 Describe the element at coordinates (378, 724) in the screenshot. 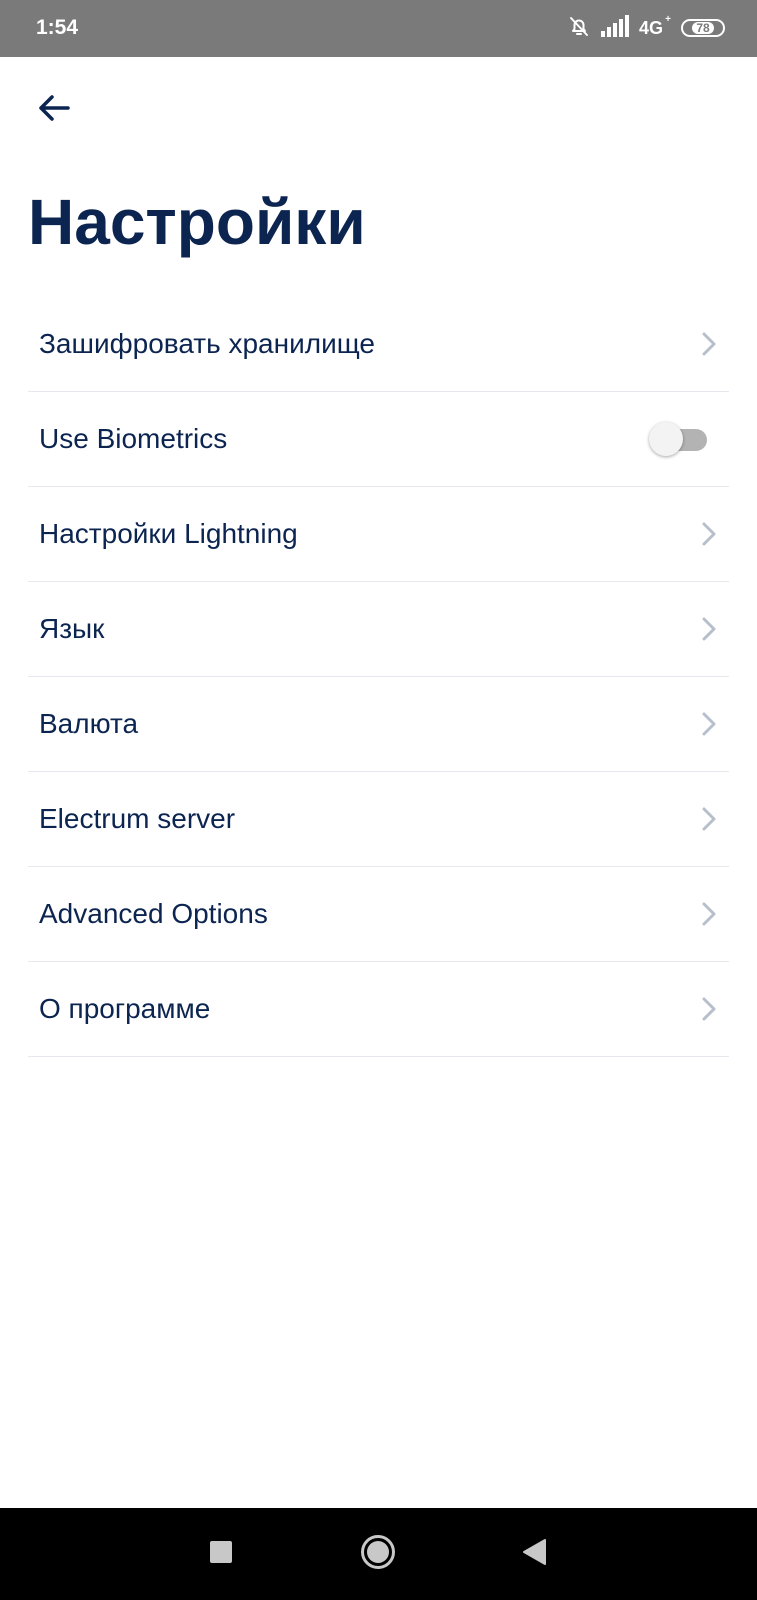

I see `settings-item-currency: Валюта` at that location.